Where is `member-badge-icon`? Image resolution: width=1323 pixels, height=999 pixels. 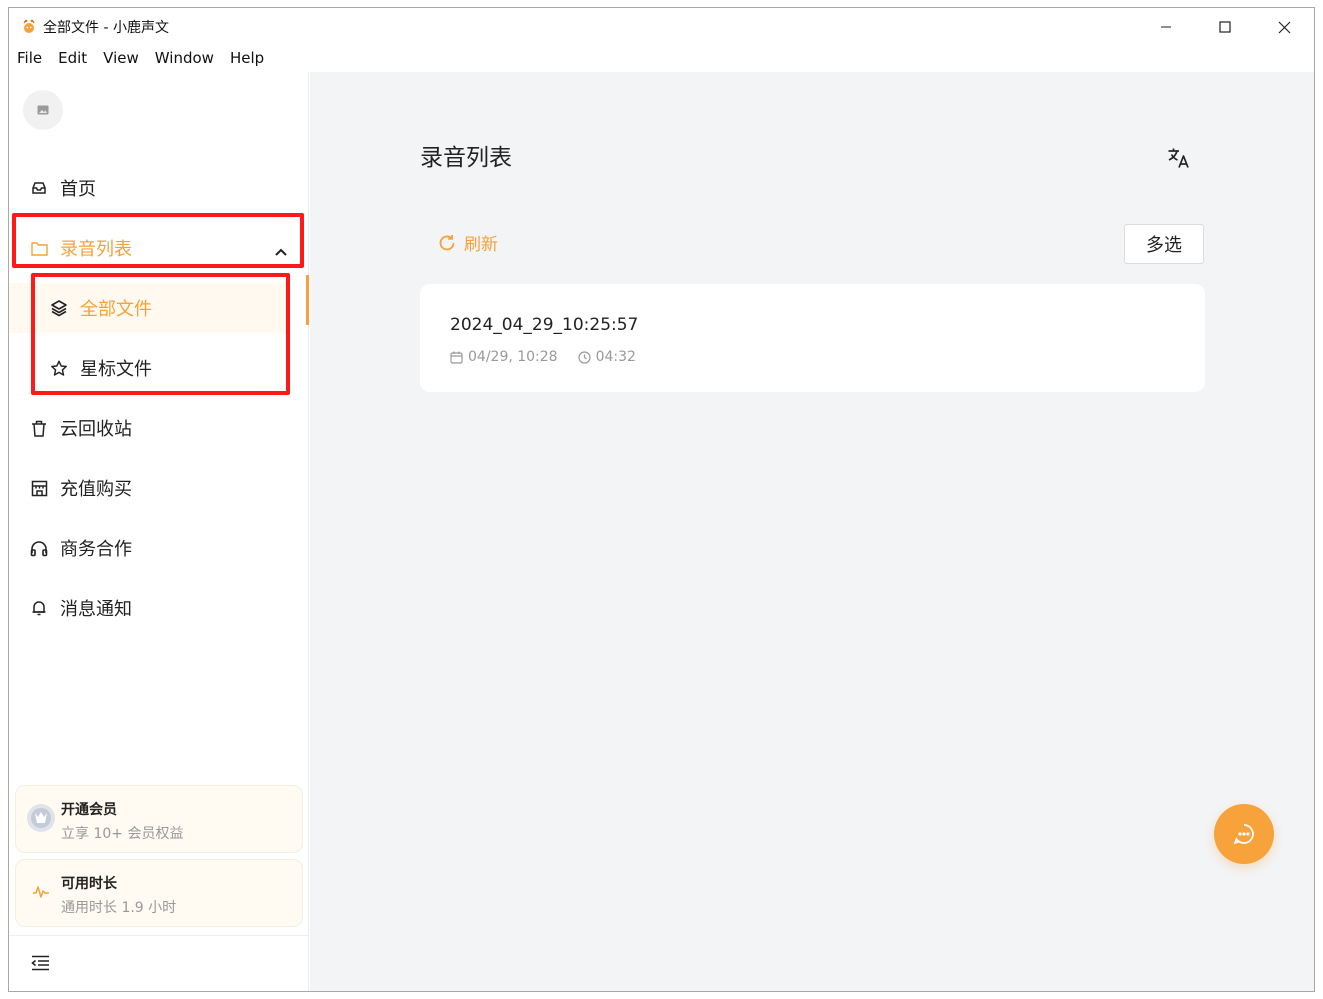 member-badge-icon is located at coordinates (41, 818).